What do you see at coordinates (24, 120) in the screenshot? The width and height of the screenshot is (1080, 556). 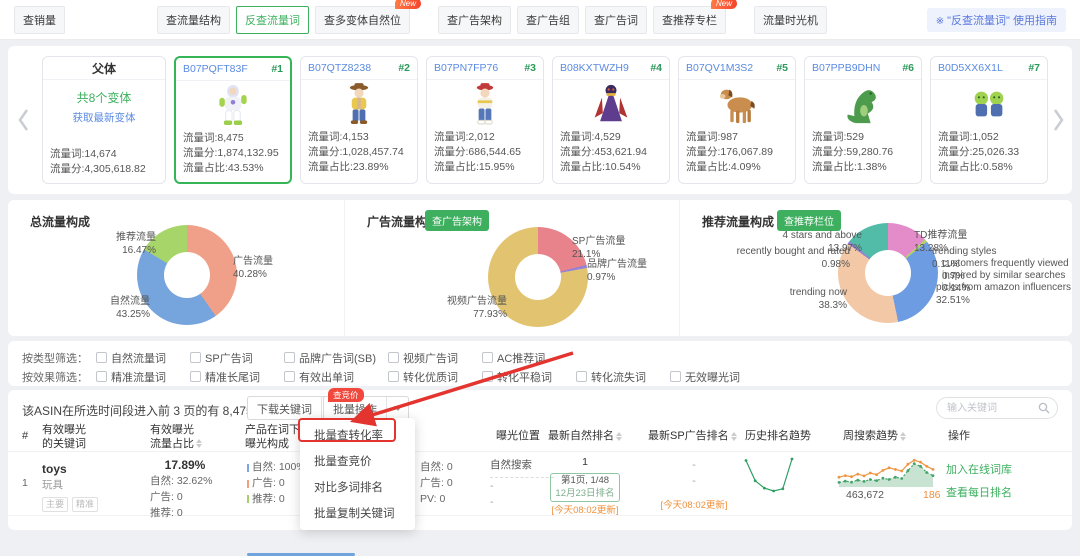 I see `scroll-left-icon` at bounding box center [24, 120].